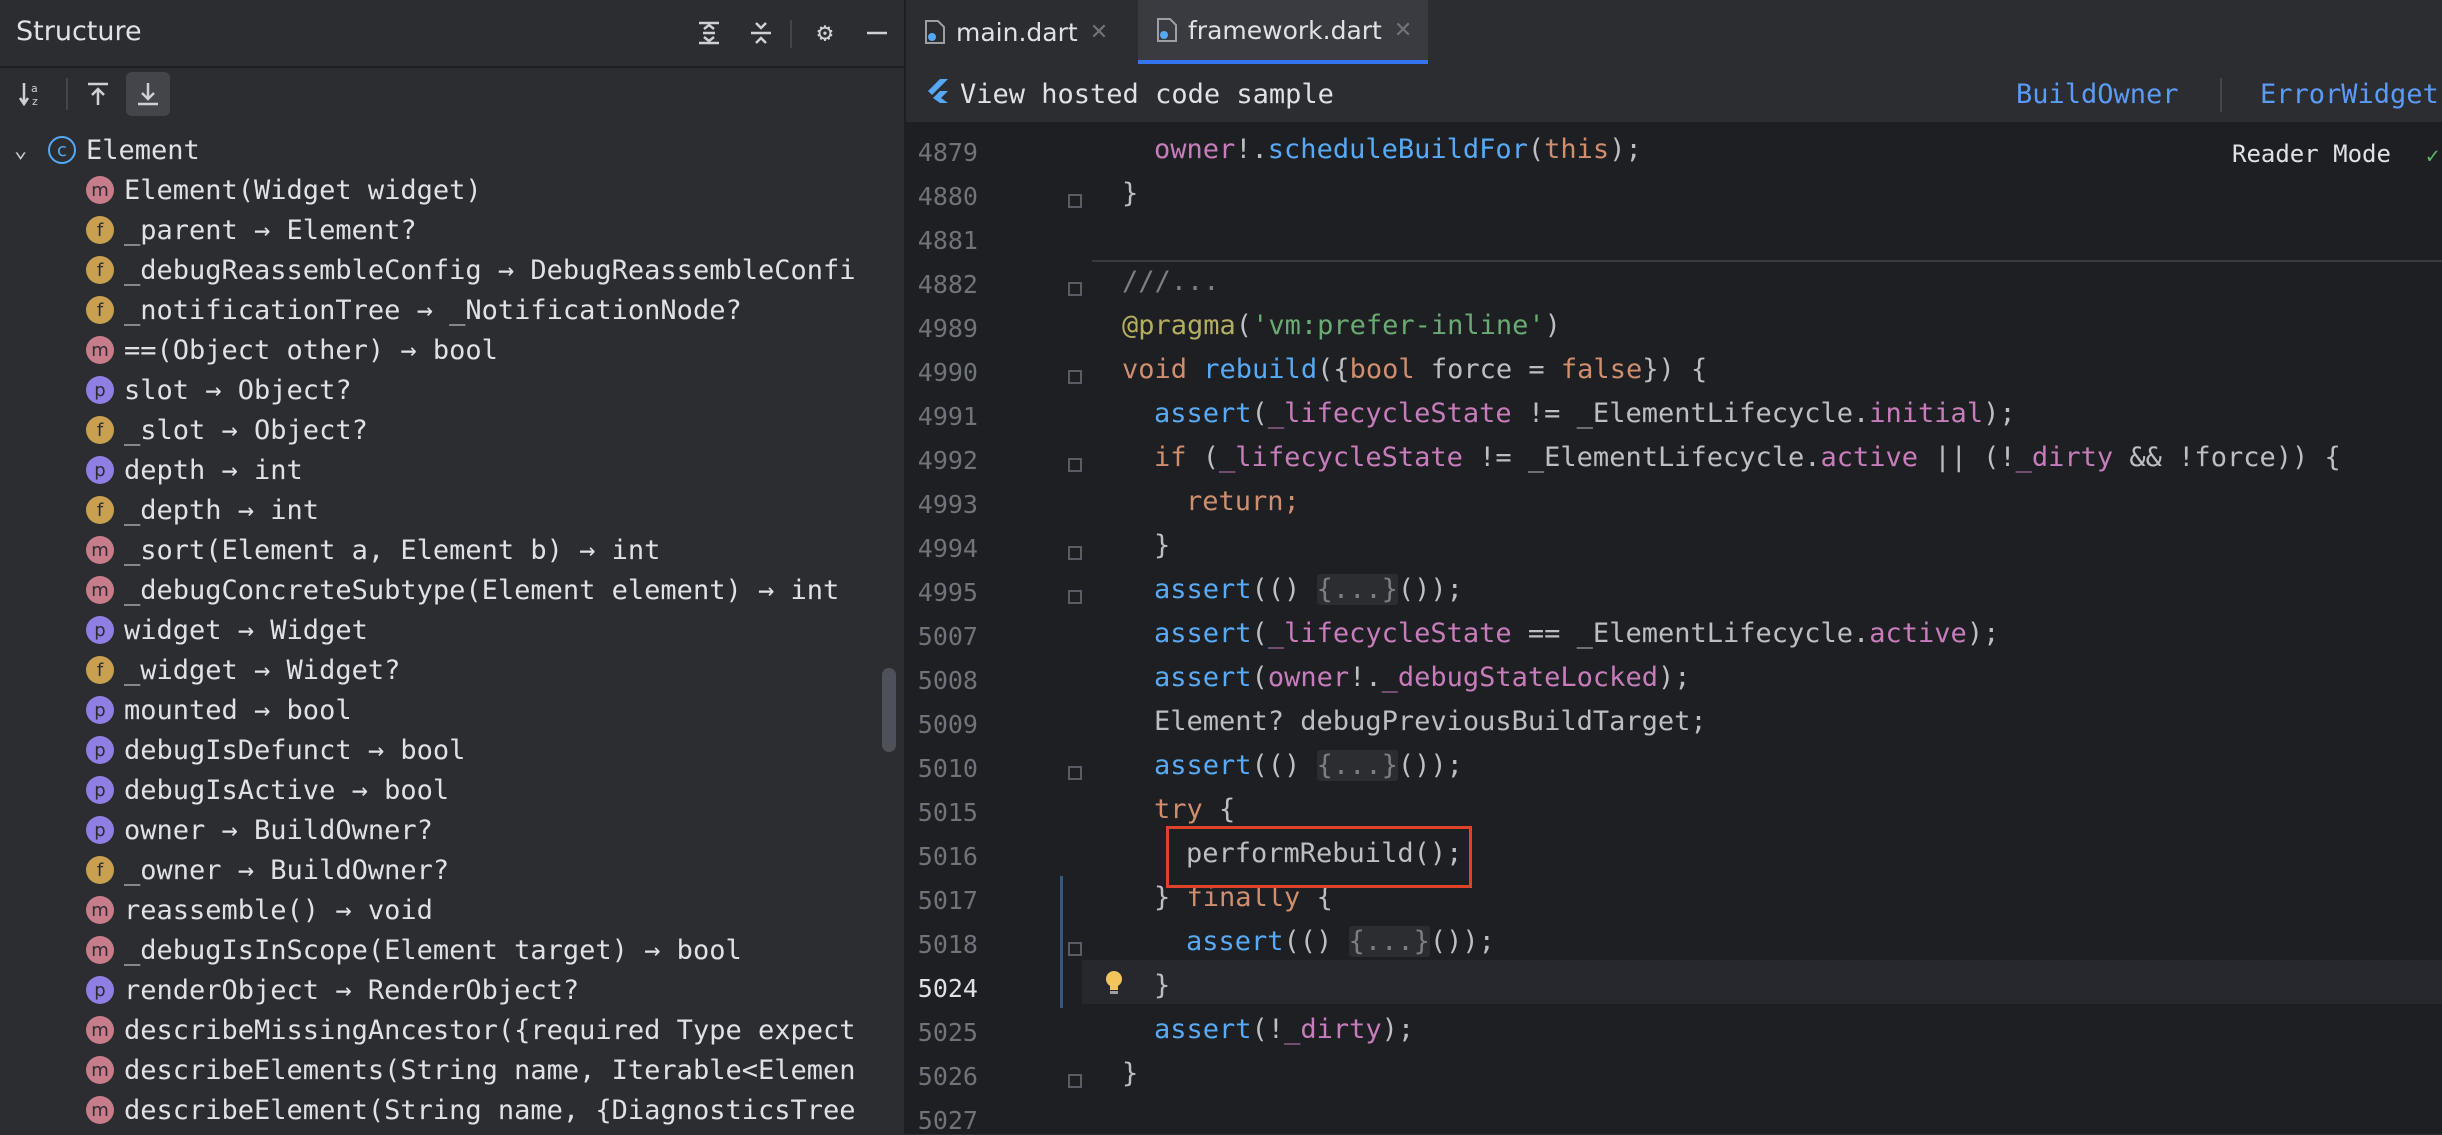 The image size is (2442, 1135). I want to click on line-number: 4992, so click(942, 460).